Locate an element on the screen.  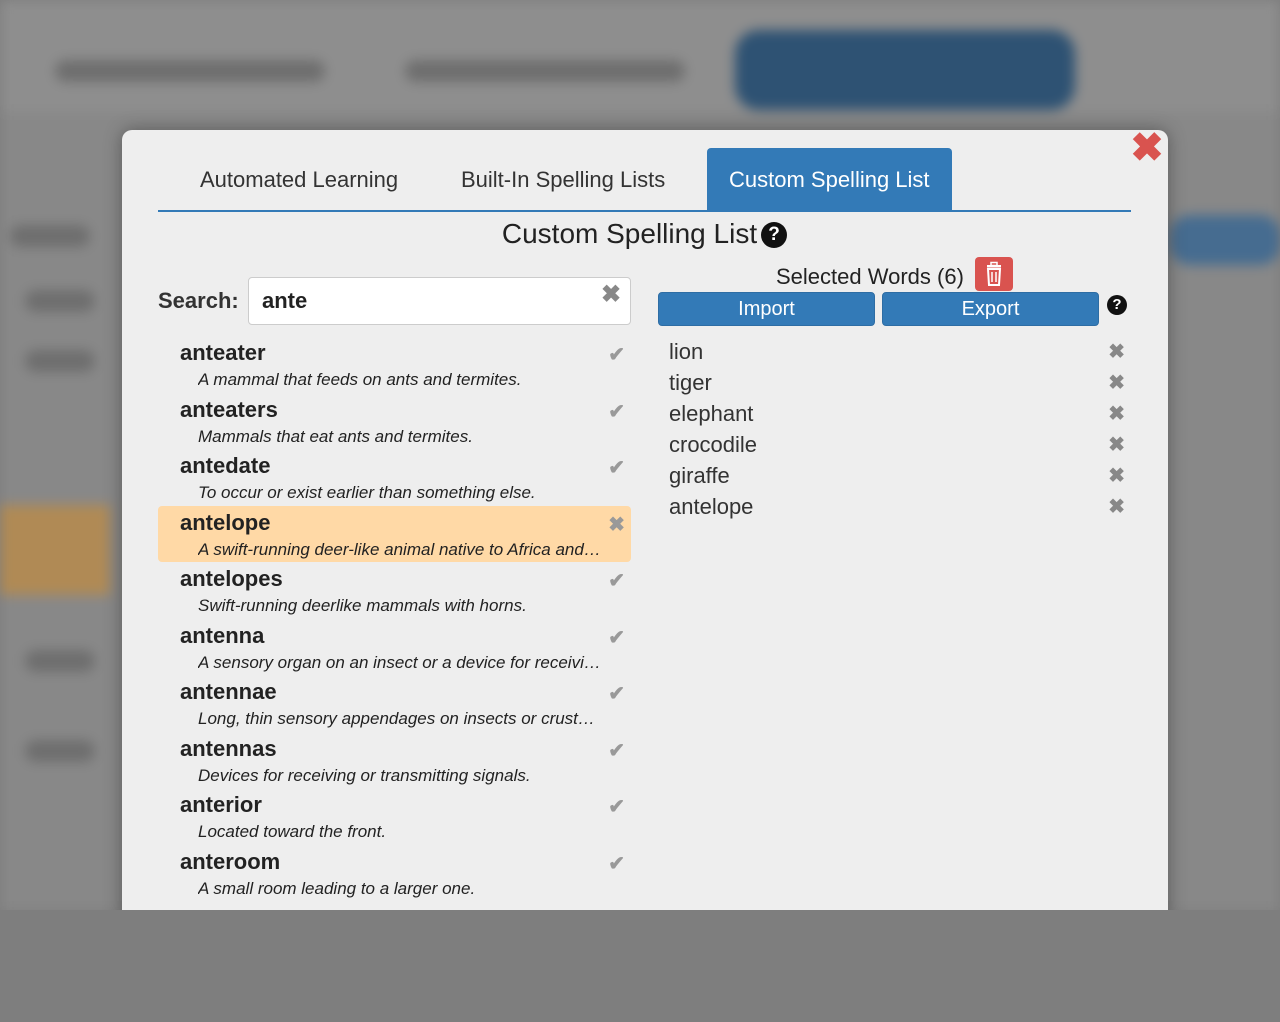
clear-selected-button is located at coordinates (994, 274).